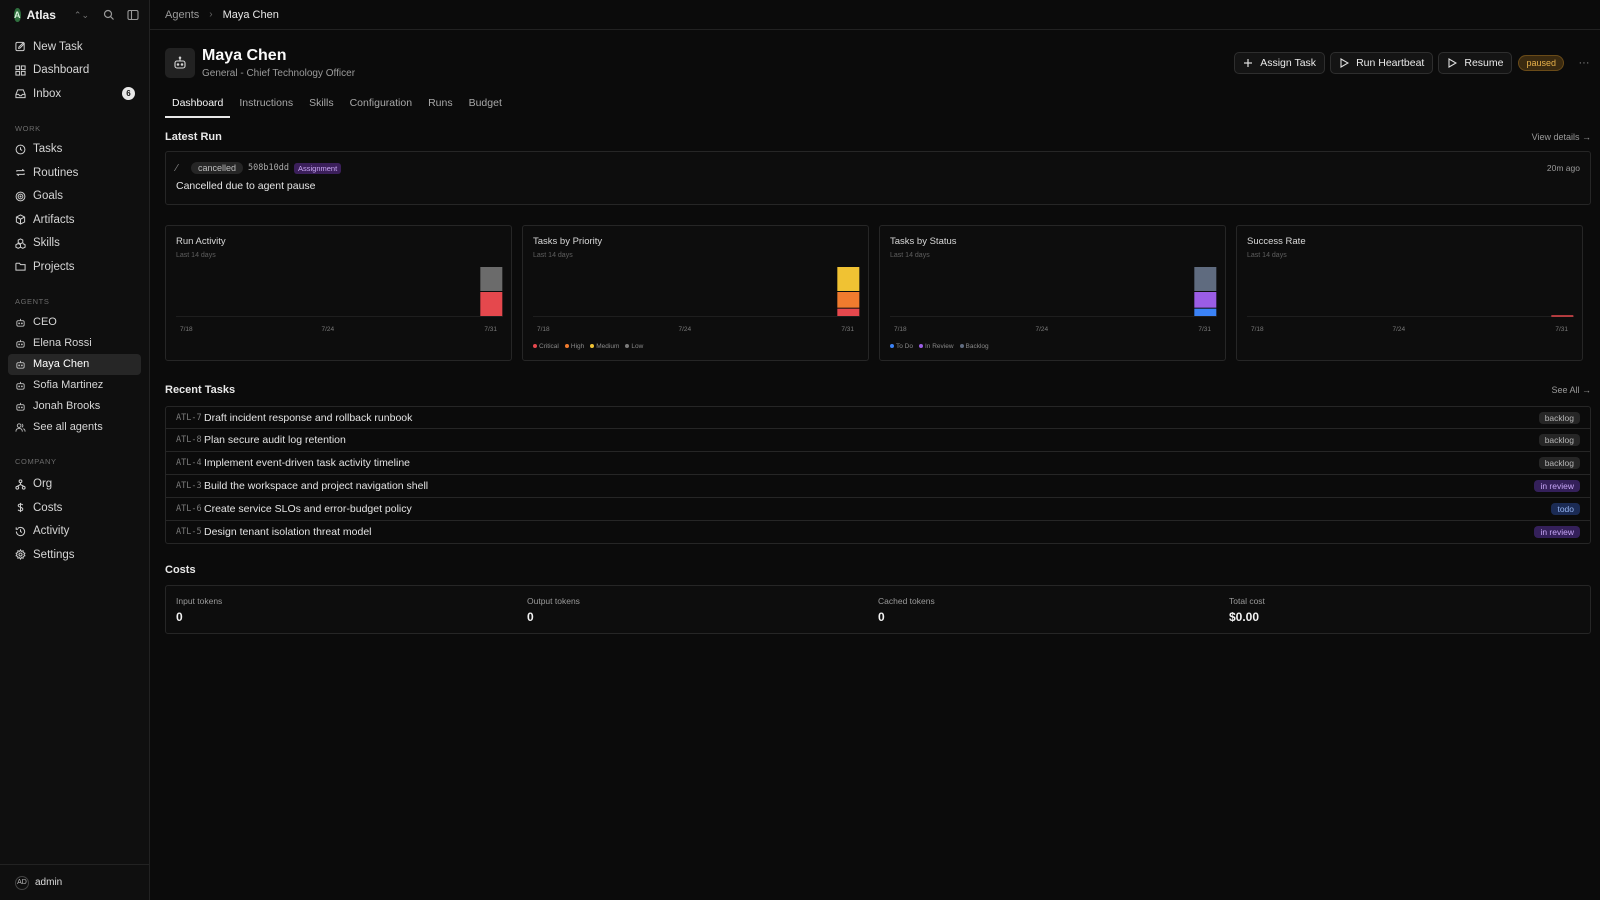 The image size is (1600, 900). I want to click on sidebar-agent-elena-rossi: Elena Rossi, so click(74, 343).